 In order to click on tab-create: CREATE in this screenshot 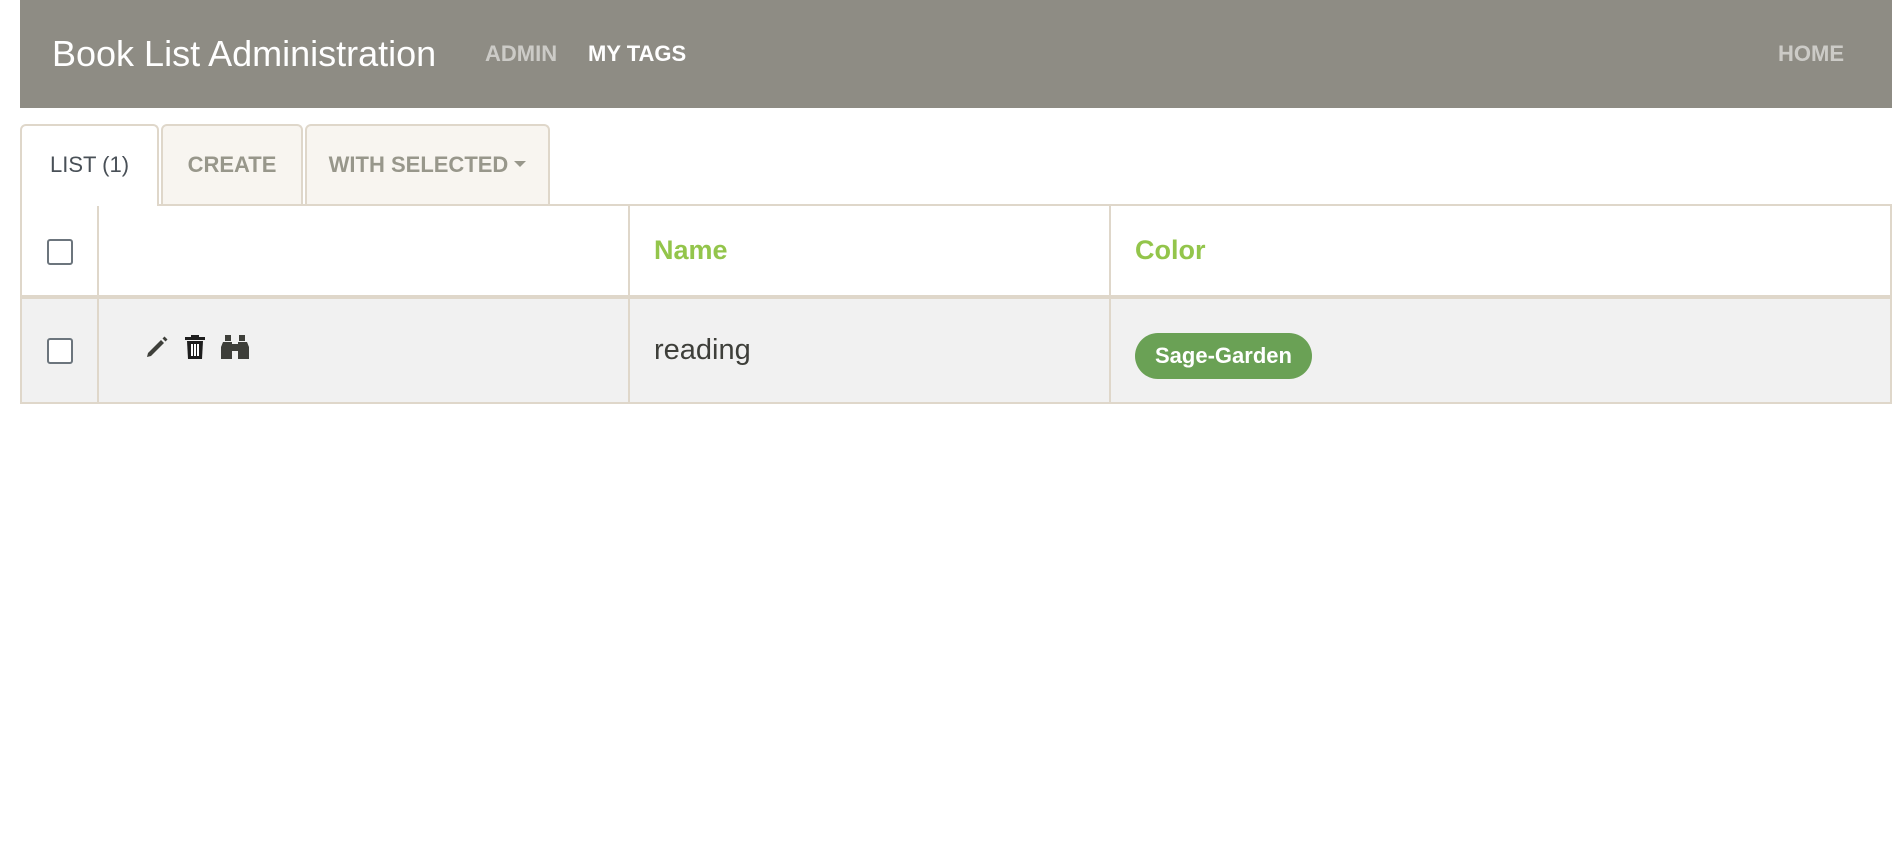, I will do `click(232, 164)`.